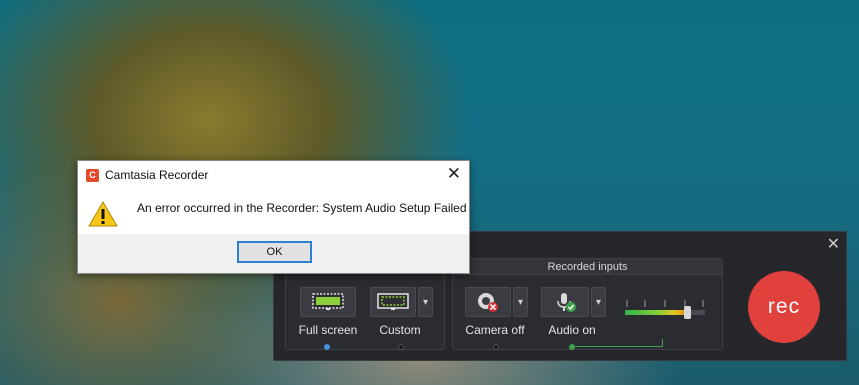 The width and height of the screenshot is (859, 385). I want to click on camera-status-label: Camera off, so click(495, 330).